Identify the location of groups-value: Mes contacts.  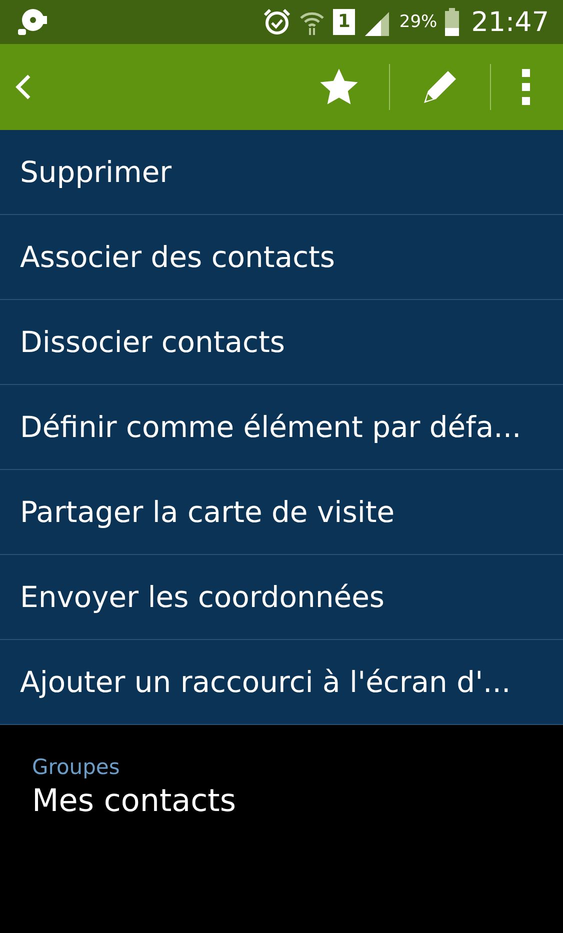
(297, 801).